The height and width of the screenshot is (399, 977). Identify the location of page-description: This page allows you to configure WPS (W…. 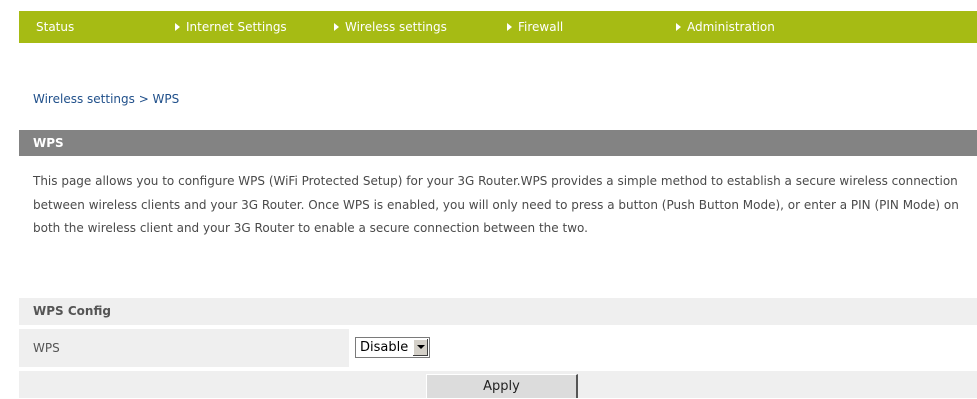
(496, 204).